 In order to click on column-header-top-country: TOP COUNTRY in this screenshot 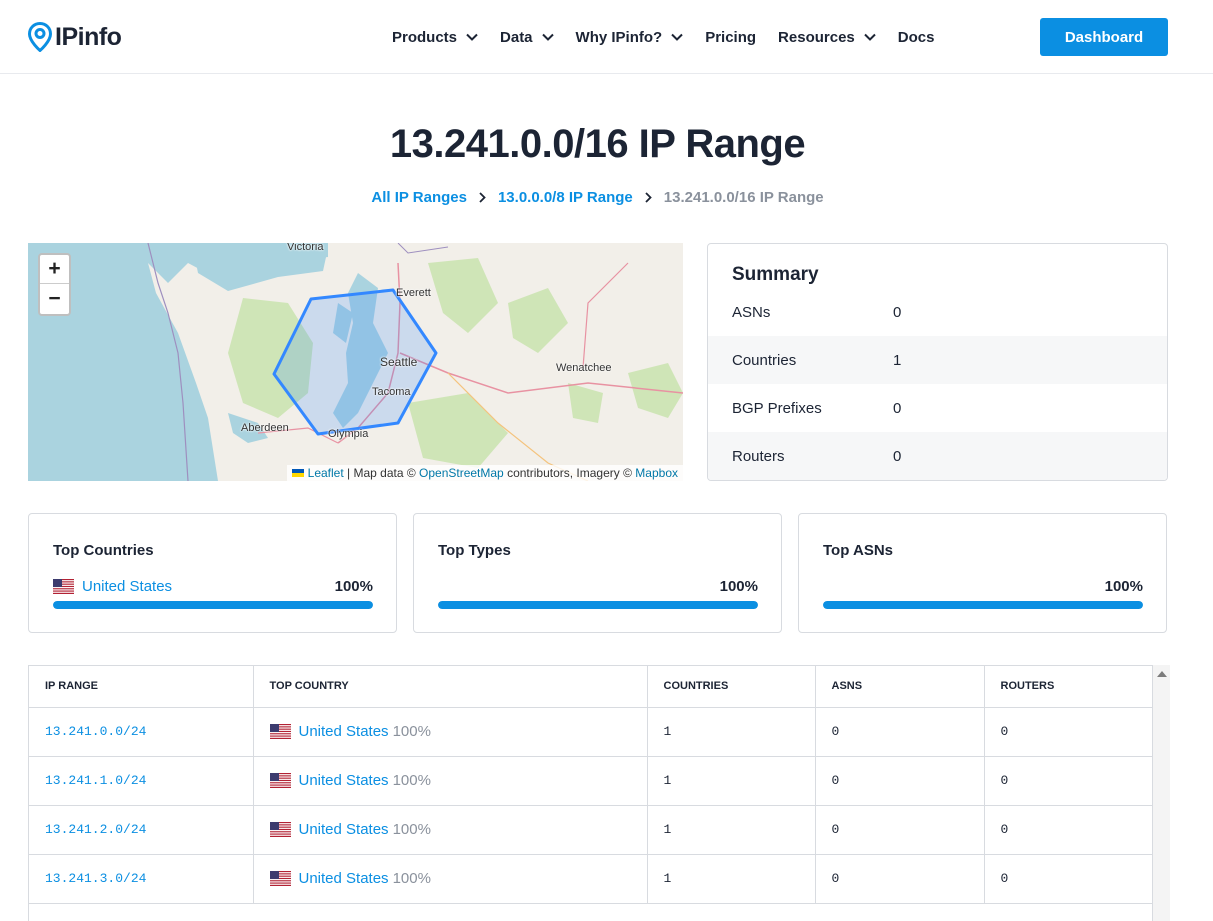, I will do `click(450, 687)`.